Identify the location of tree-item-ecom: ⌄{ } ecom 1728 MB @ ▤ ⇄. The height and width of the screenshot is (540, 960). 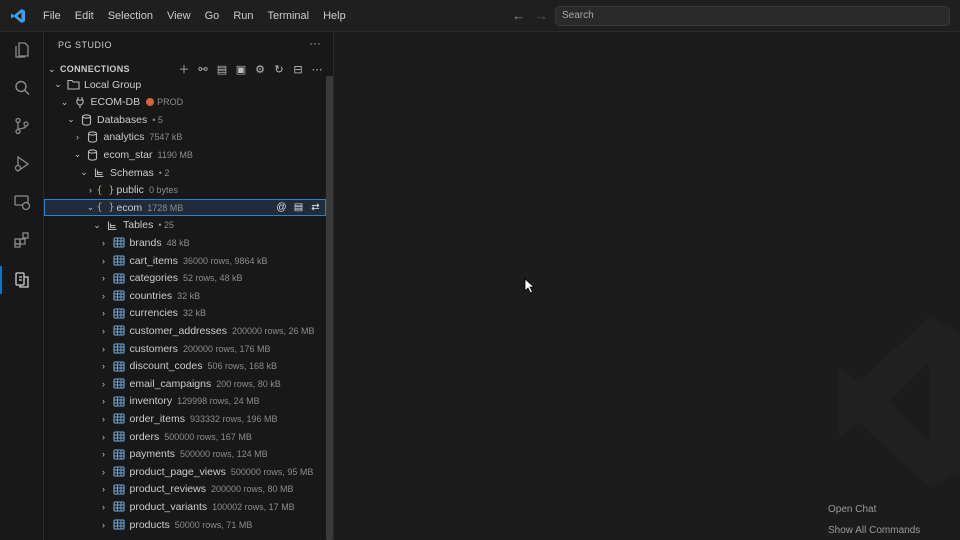
(185, 208).